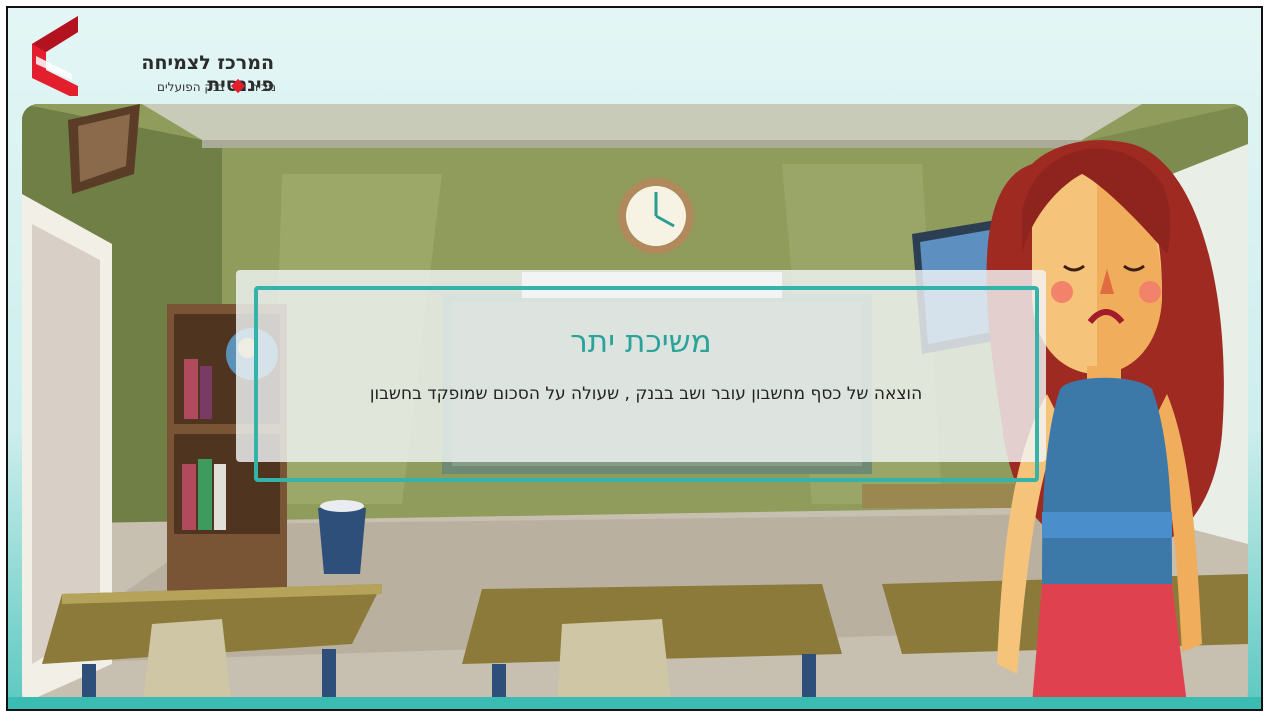 The width and height of the screenshot is (1269, 717). I want to click on diamond-icon, so click(237, 86).